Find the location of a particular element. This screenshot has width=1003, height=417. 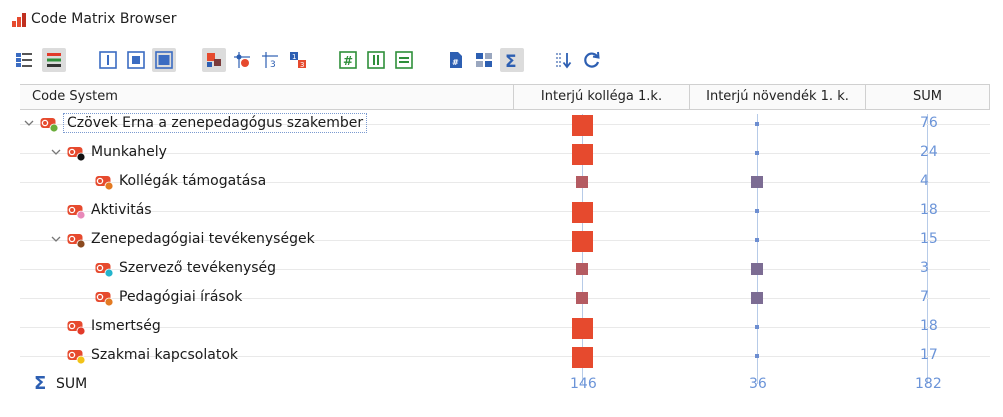

symbol-square-button is located at coordinates (214, 60).